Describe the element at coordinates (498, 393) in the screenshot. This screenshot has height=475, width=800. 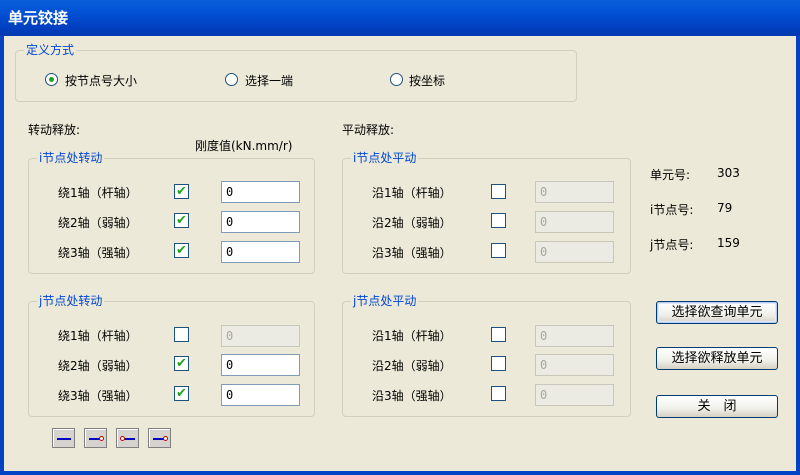
I see `j-trans-axis3-checkbox` at that location.